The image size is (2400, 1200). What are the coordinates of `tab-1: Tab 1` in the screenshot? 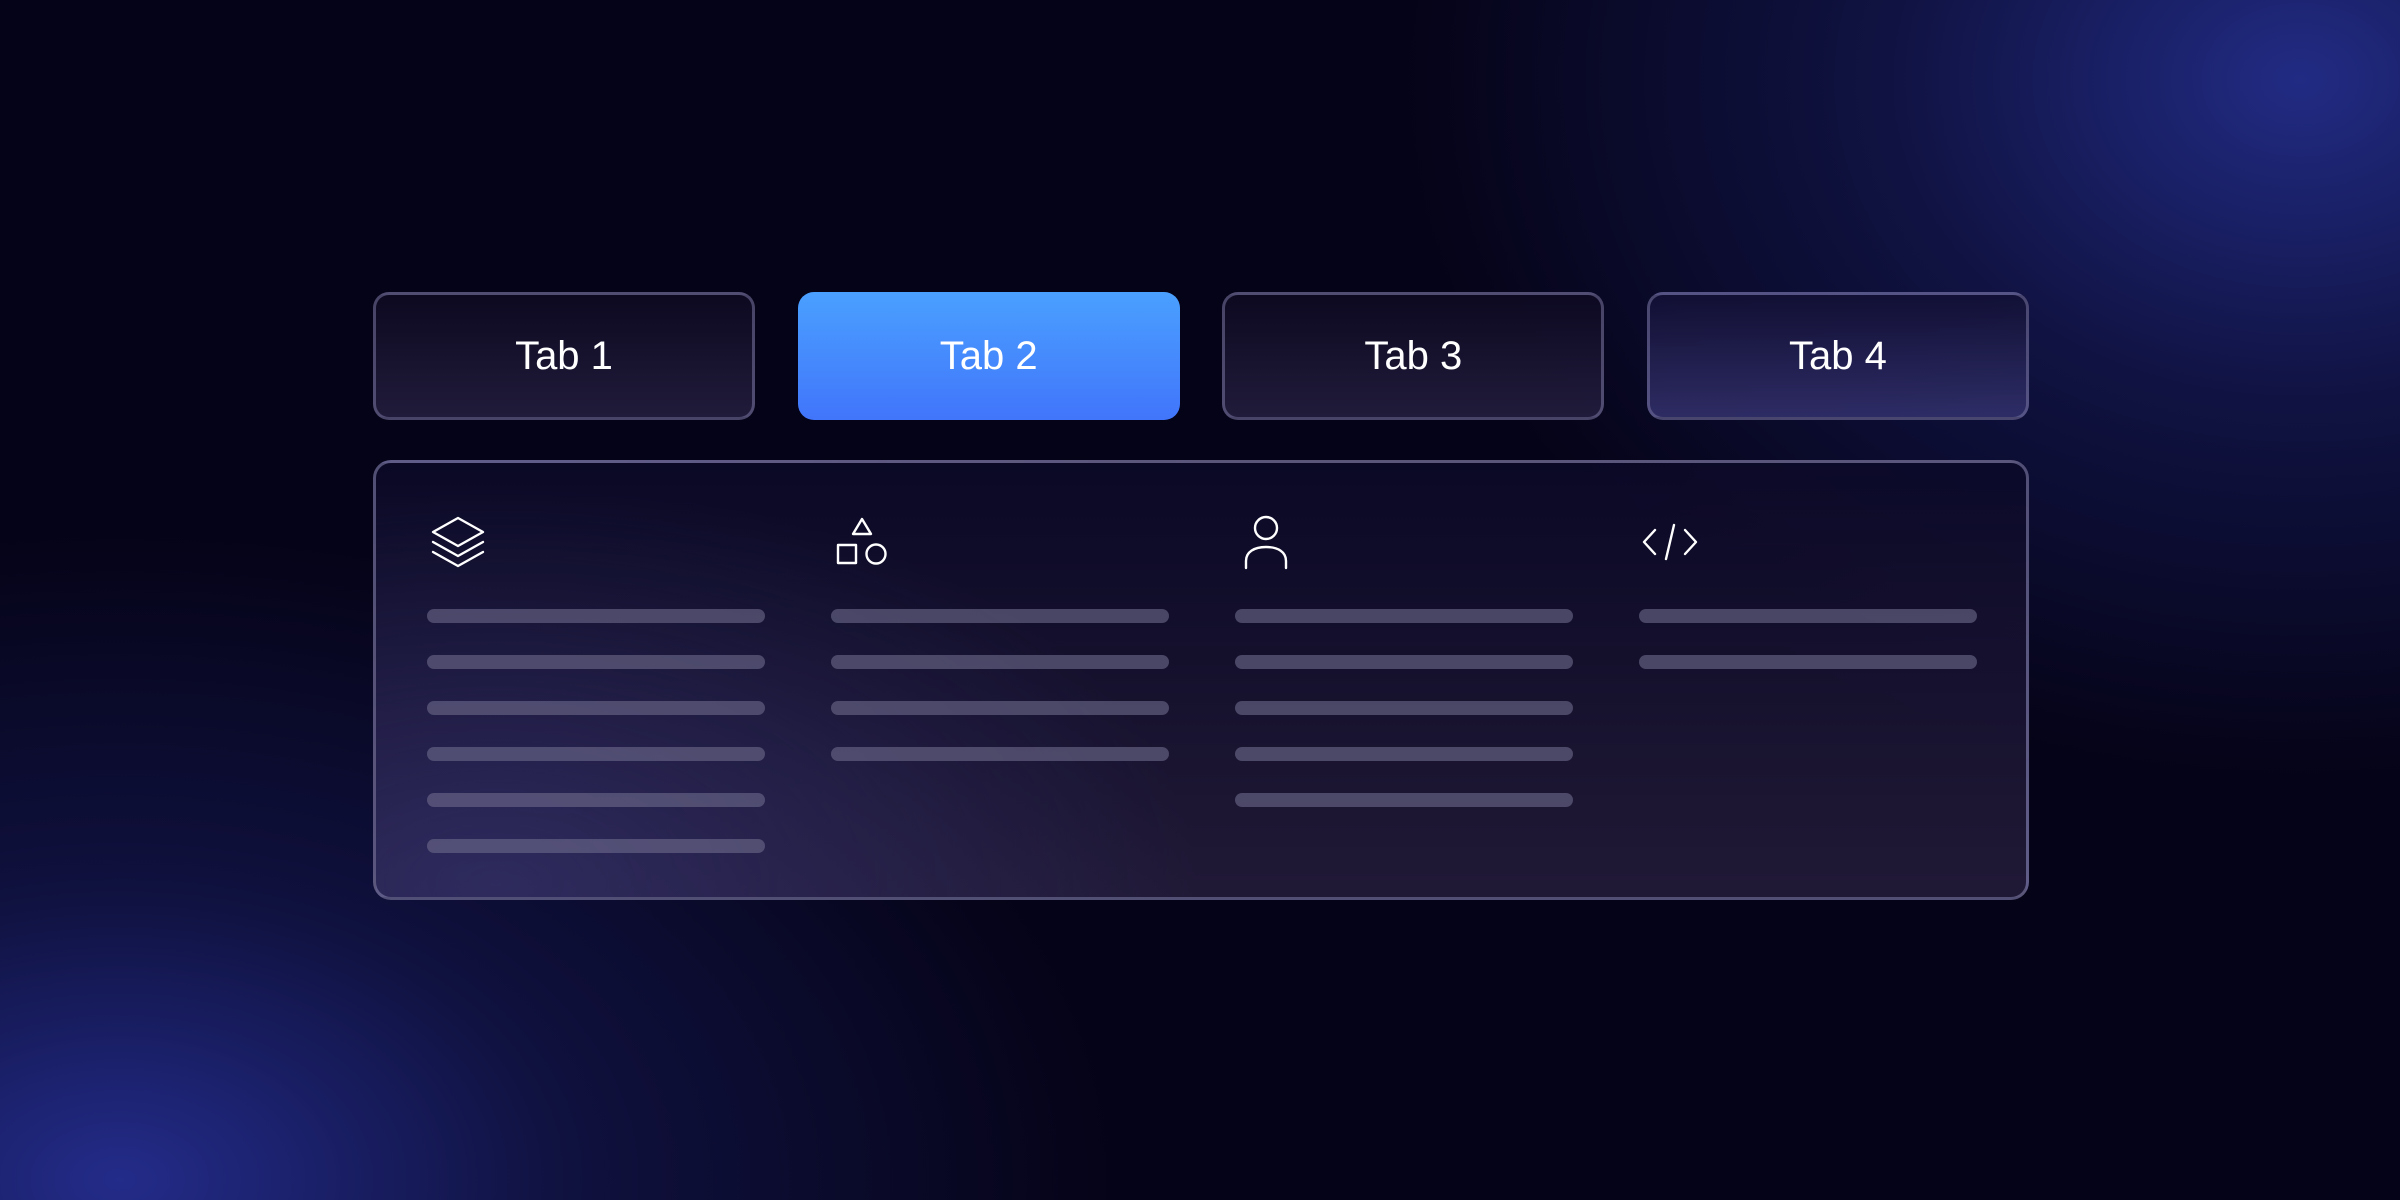 It's located at (564, 356).